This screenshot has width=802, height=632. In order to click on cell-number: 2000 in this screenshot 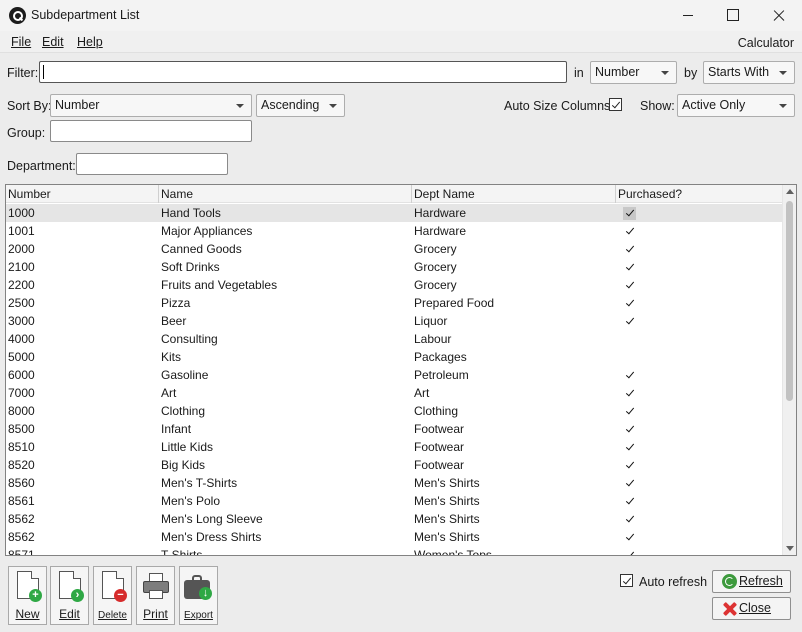, I will do `click(21, 249)`.